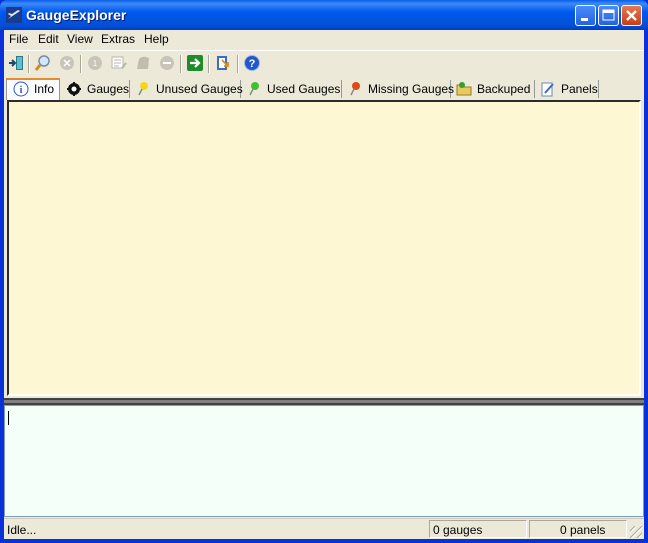  Describe the element at coordinates (67, 63) in the screenshot. I see `cancel-icon` at that location.